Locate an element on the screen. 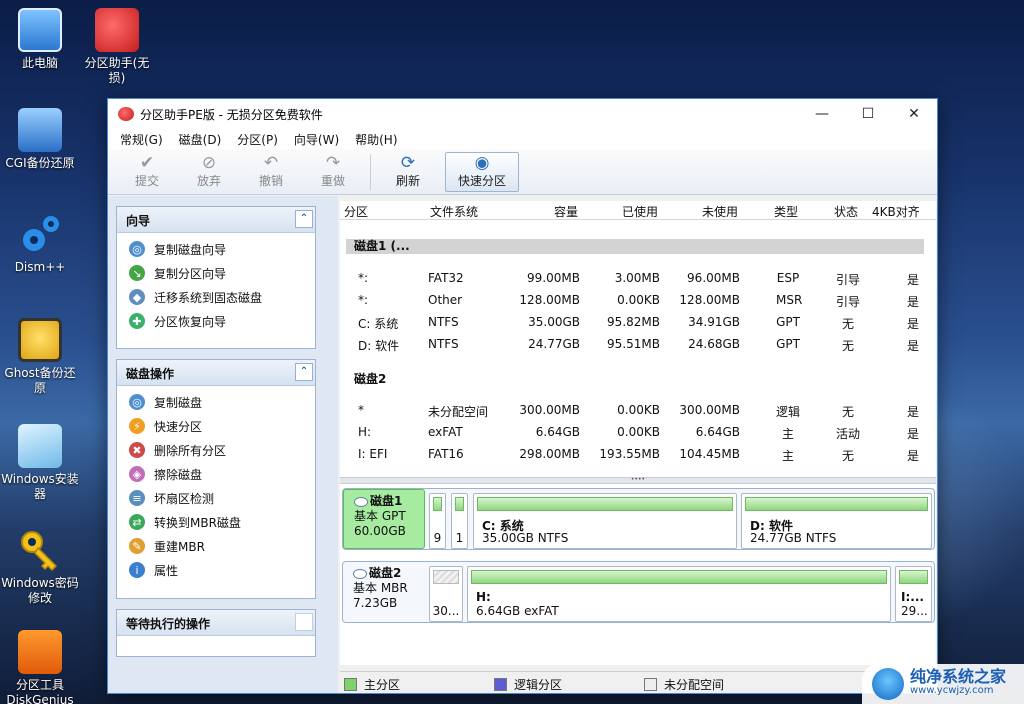  disk1-msr-partition: 1 is located at coordinates (459, 521).